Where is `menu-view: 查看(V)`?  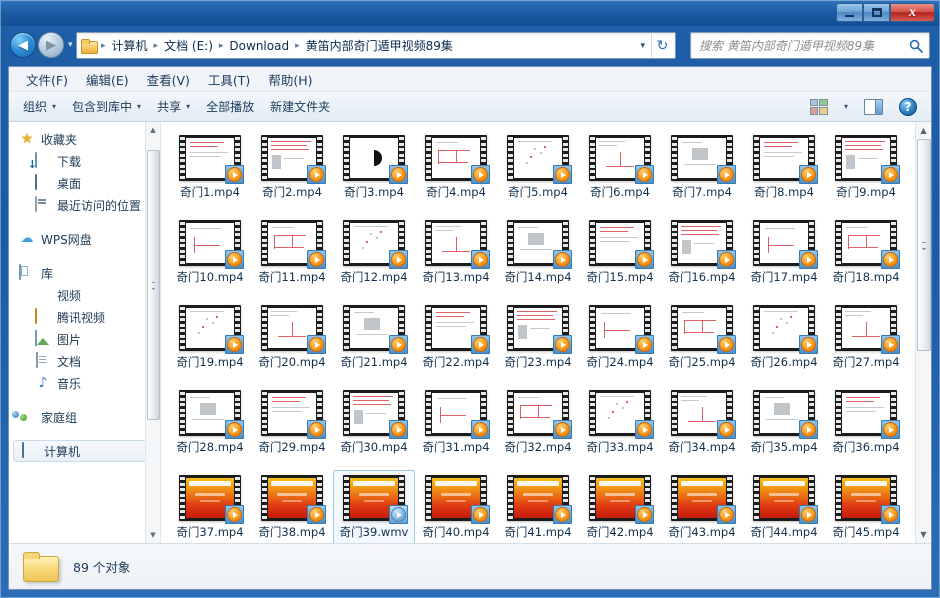
menu-view: 查看(V) is located at coordinates (168, 79).